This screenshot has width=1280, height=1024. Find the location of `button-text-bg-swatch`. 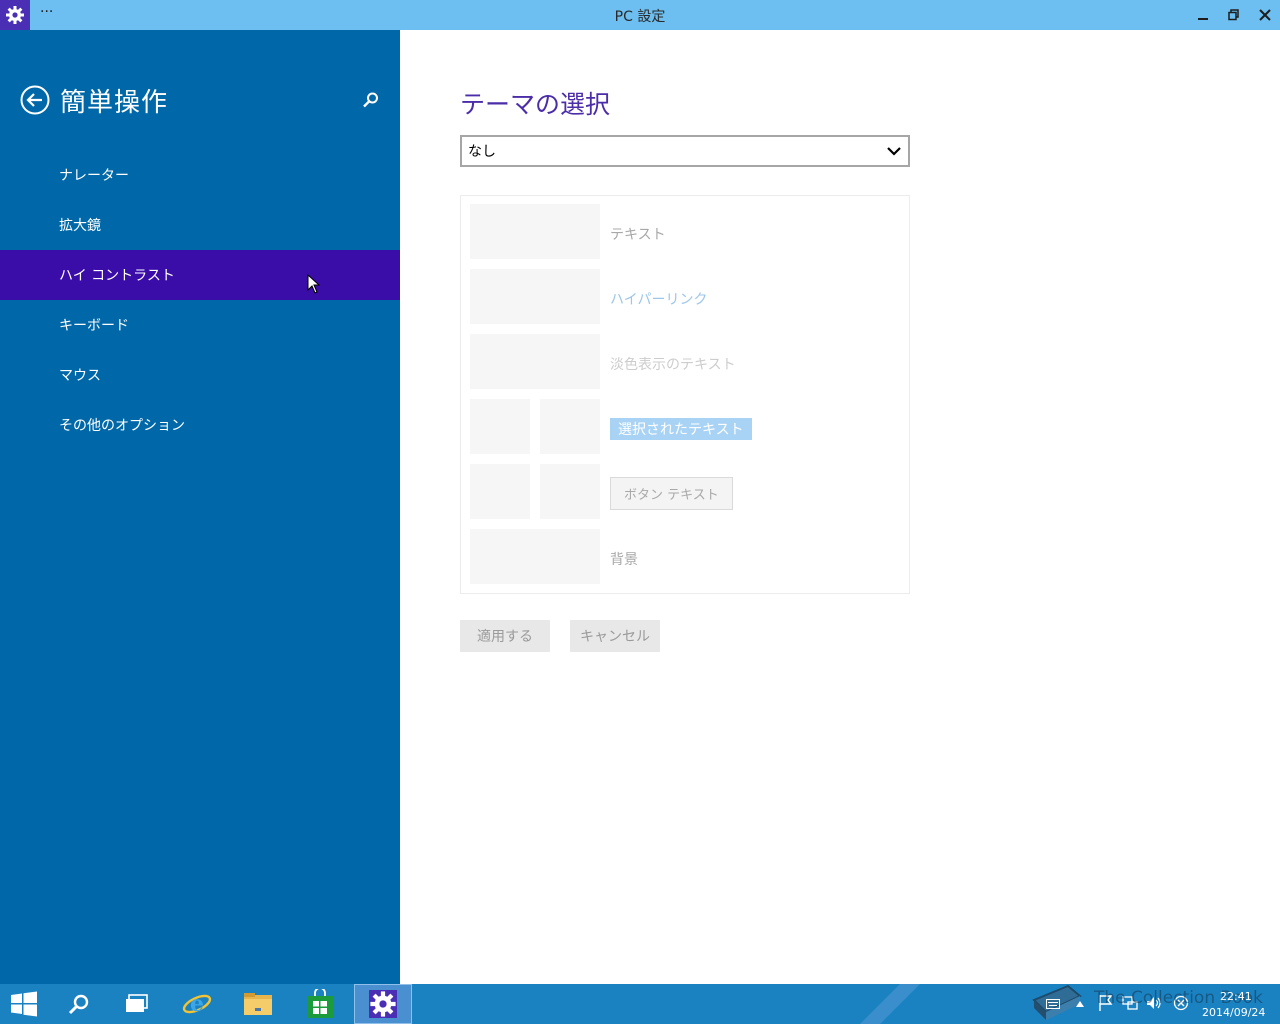

button-text-bg-swatch is located at coordinates (570, 491).